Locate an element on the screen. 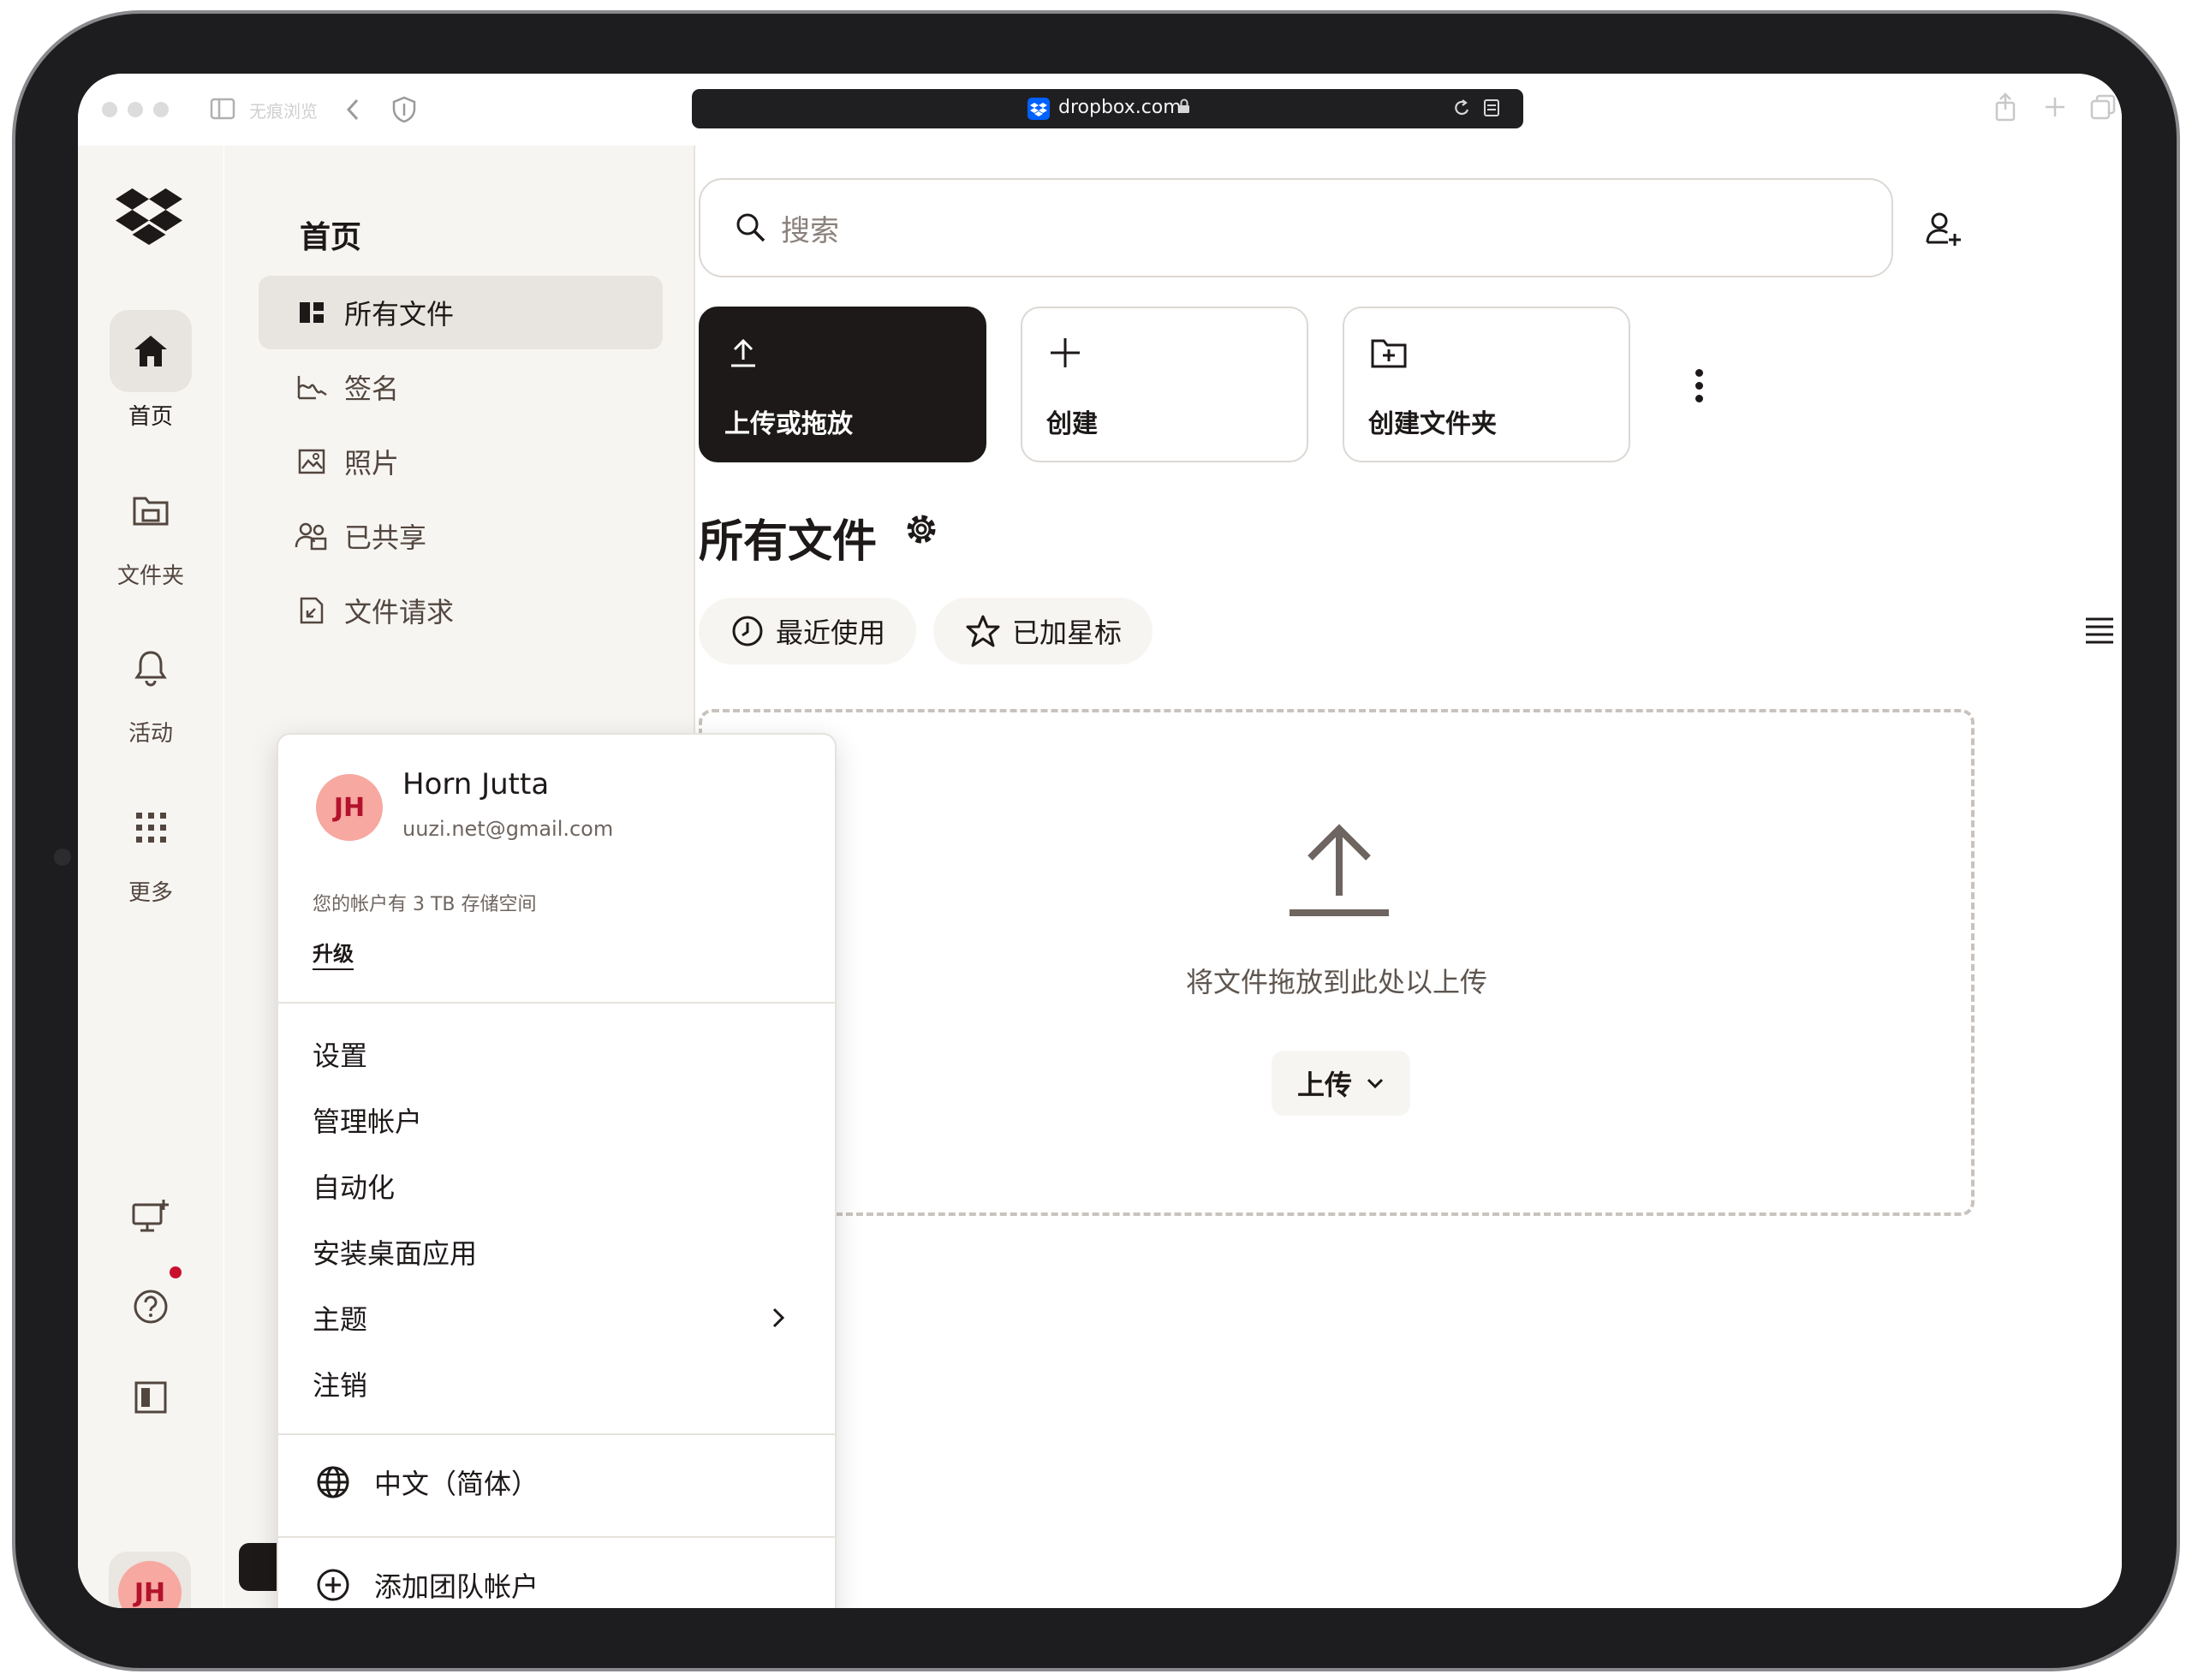 The width and height of the screenshot is (2192, 1680). home-icon is located at coordinates (150, 351).